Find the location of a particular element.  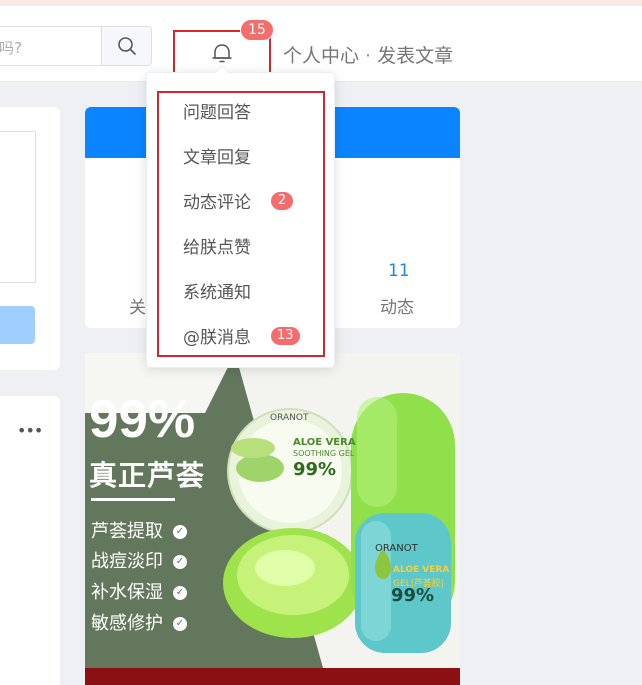

menu-item-system-notices: 系统通知 is located at coordinates (217, 290).